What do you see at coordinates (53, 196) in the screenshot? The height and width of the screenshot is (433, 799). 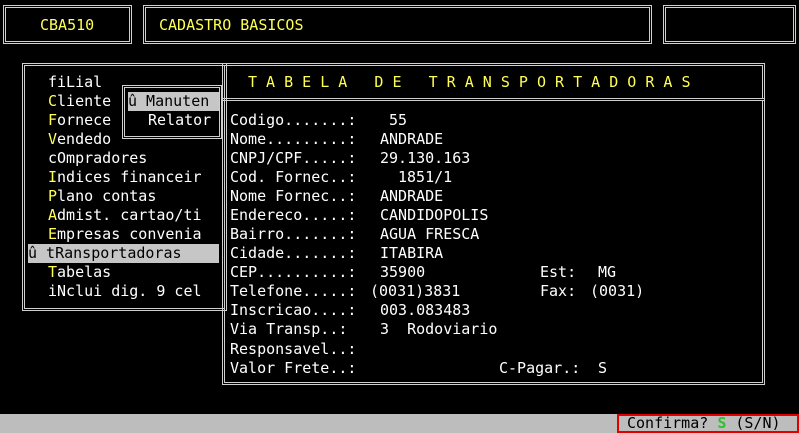 I see `menu-hotkey: P` at bounding box center [53, 196].